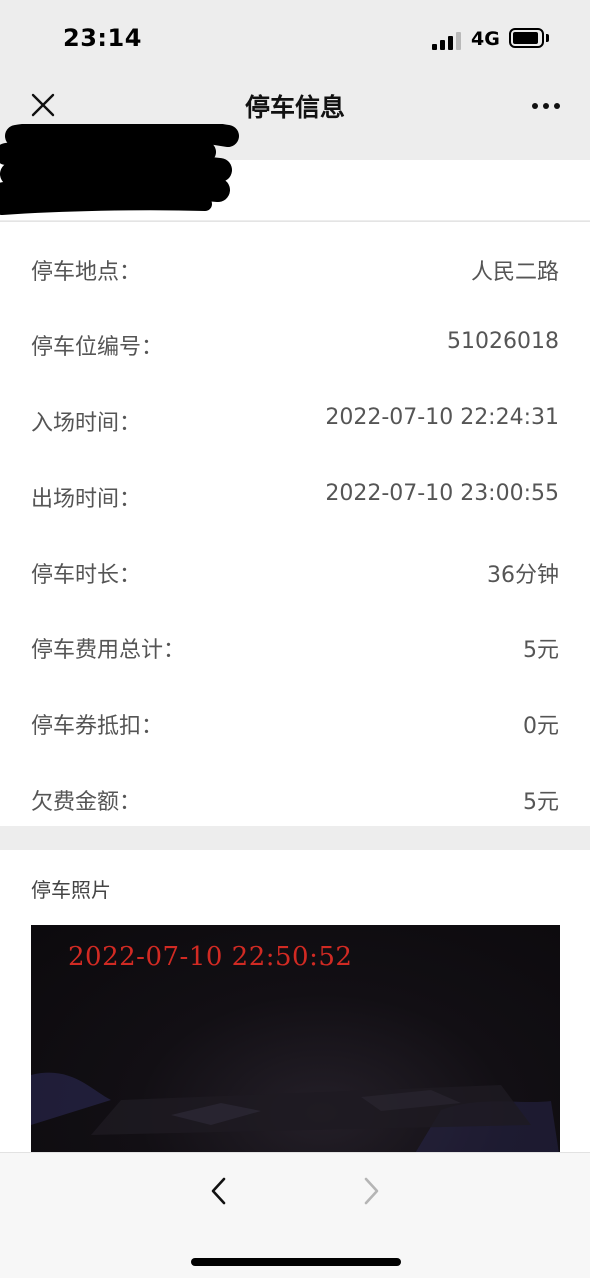  What do you see at coordinates (295, 1215) in the screenshot?
I see `bottom-toolbar` at bounding box center [295, 1215].